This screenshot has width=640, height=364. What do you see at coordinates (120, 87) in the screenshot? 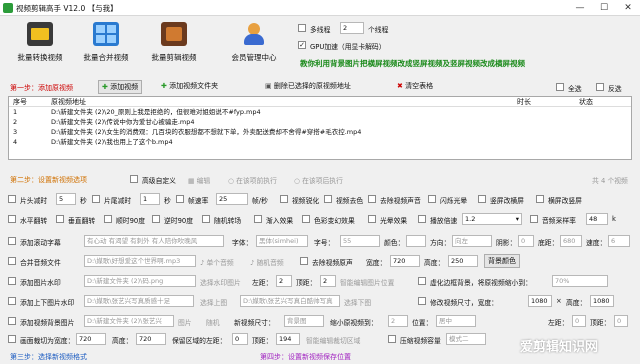
I see `add-video-button: ✚ 添加视频` at bounding box center [120, 87].